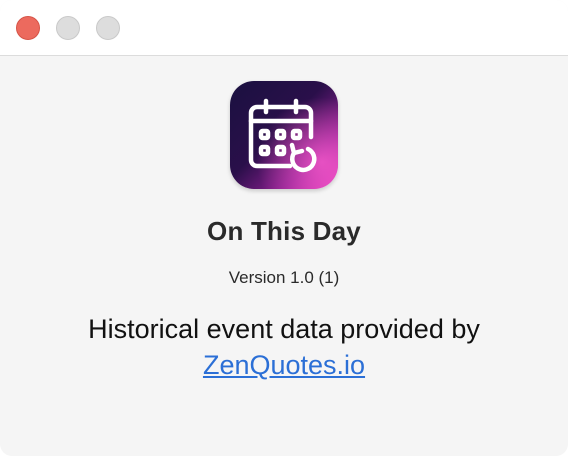  Describe the element at coordinates (108, 28) in the screenshot. I see `zoom-button` at that location.